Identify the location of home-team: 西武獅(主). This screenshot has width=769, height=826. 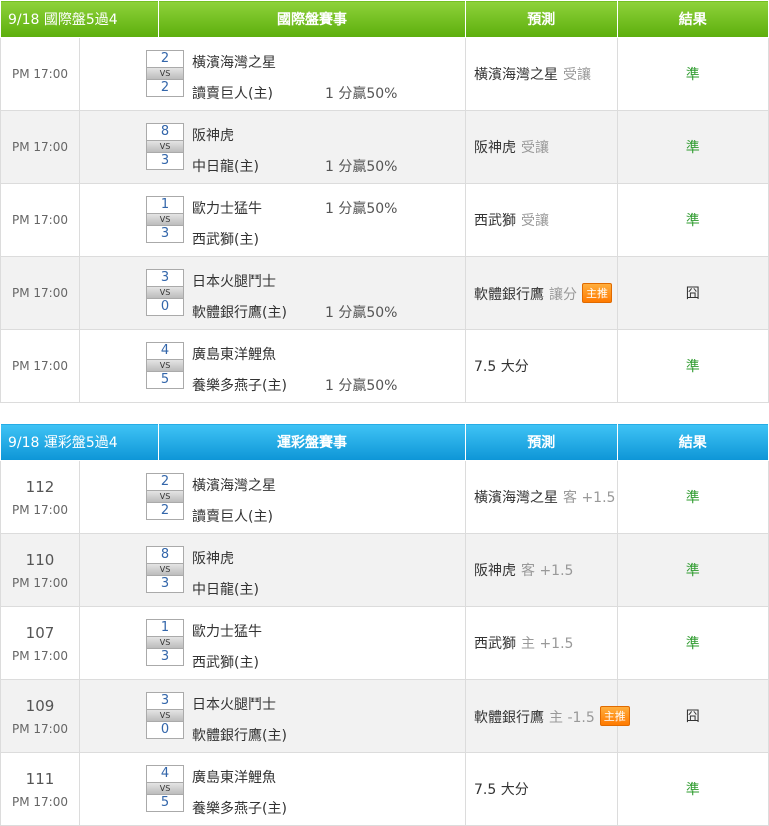
(225, 663).